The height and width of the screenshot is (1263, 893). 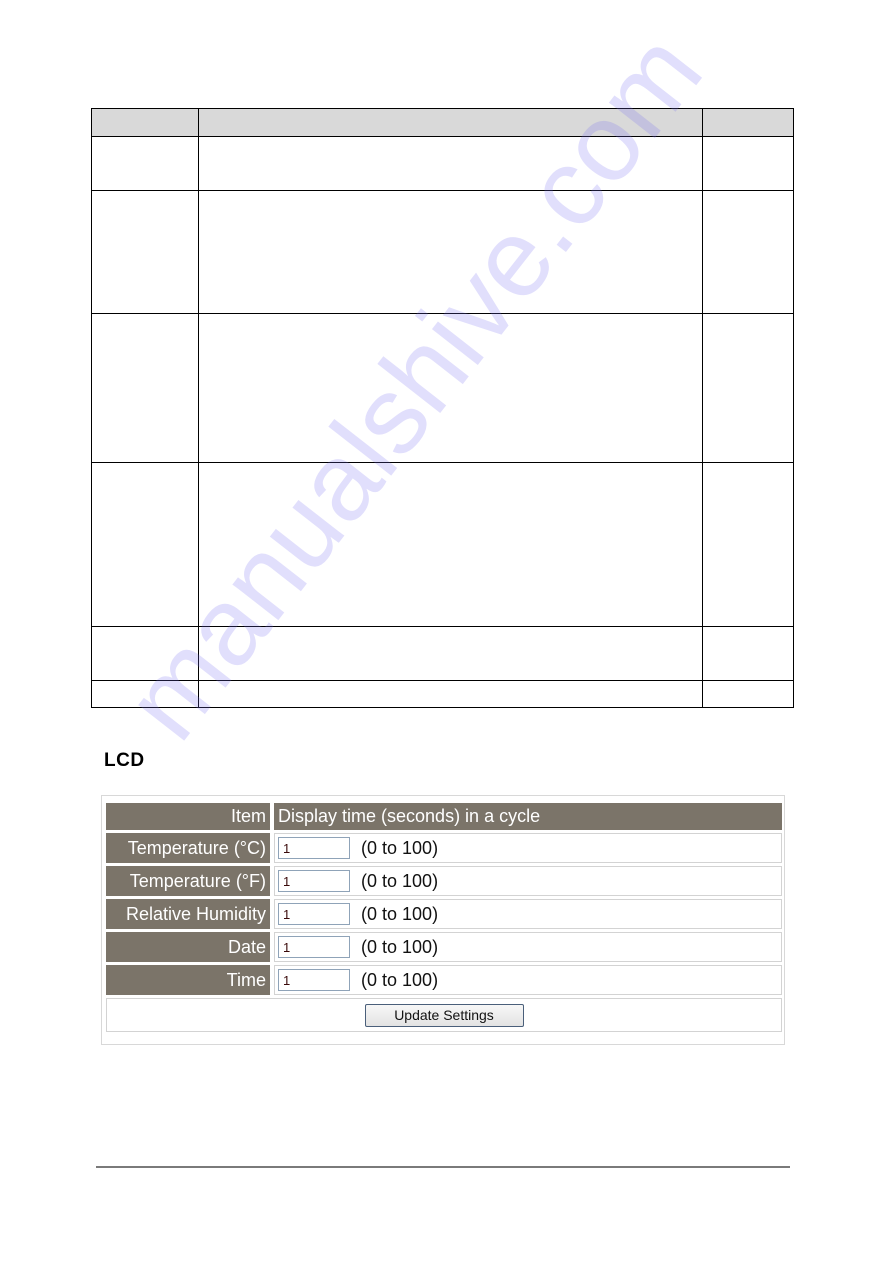 What do you see at coordinates (444, 947) in the screenshot?
I see `lcd-row-date: Date (0 to 100)` at bounding box center [444, 947].